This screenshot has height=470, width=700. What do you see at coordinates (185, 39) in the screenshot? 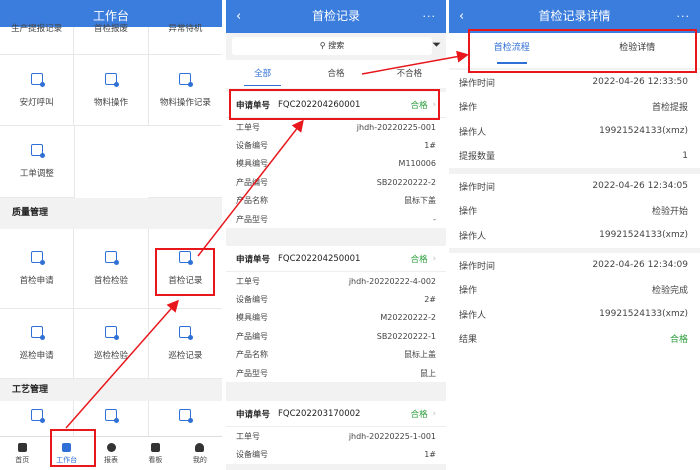
I see `menu-abnormal-standby: 异常待机` at bounding box center [185, 39].